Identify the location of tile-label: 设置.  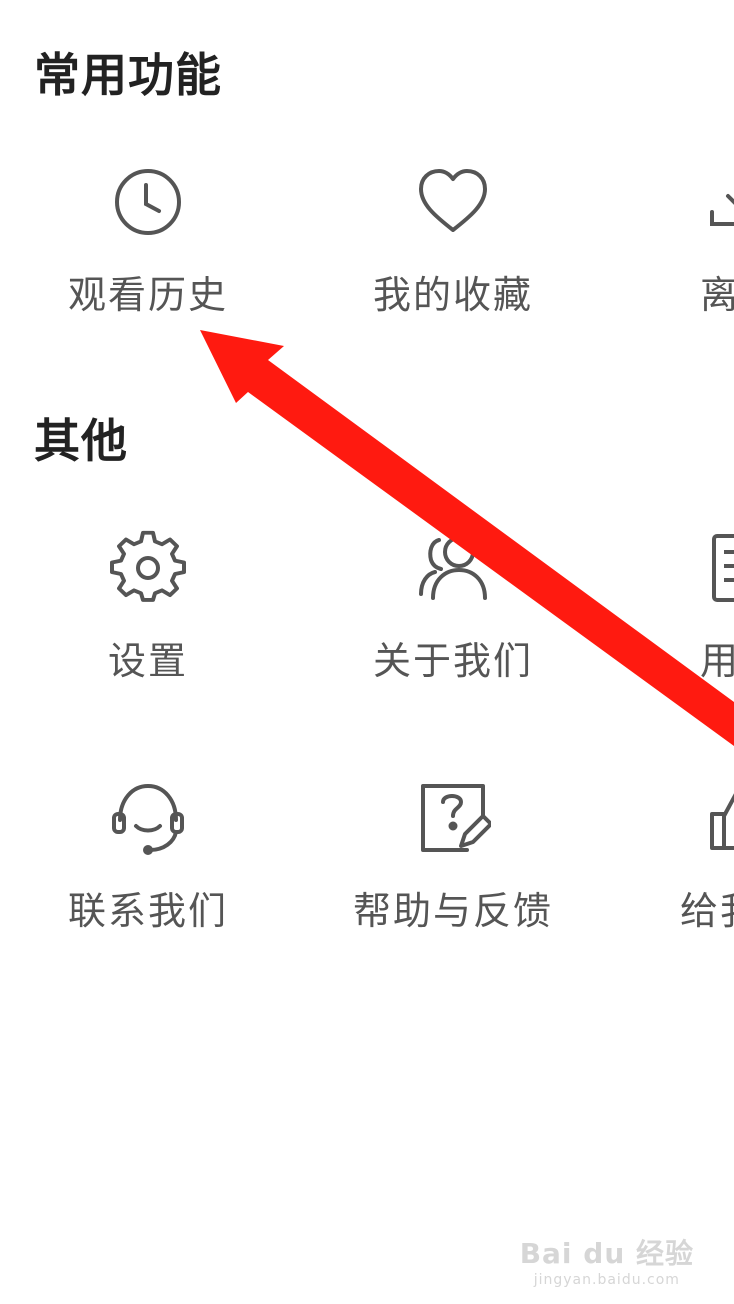
(147, 661).